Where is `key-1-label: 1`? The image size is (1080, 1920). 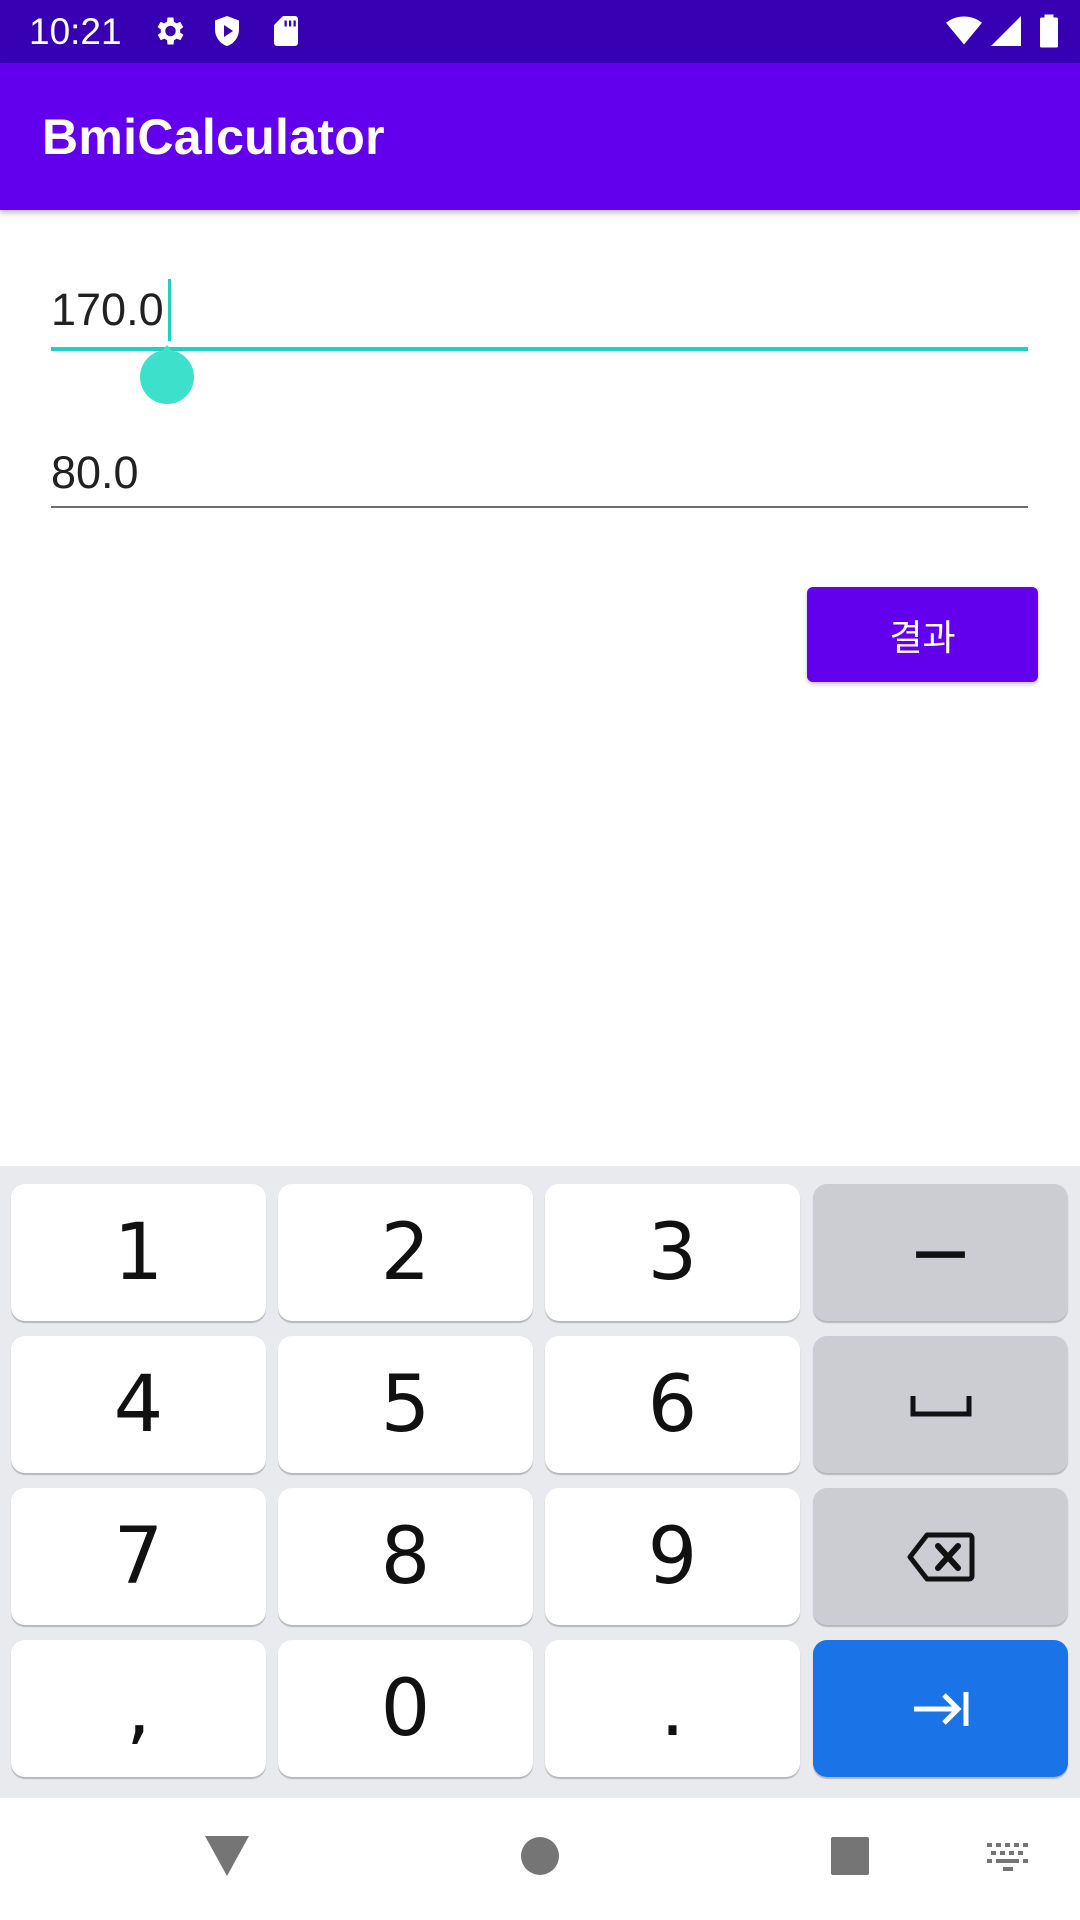 key-1-label: 1 is located at coordinates (138, 1252).